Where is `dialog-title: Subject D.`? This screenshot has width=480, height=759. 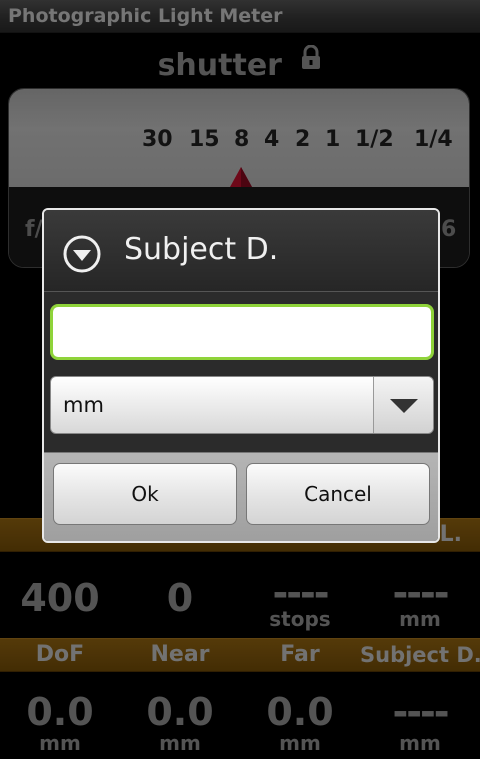 dialog-title: Subject D. is located at coordinates (201, 249).